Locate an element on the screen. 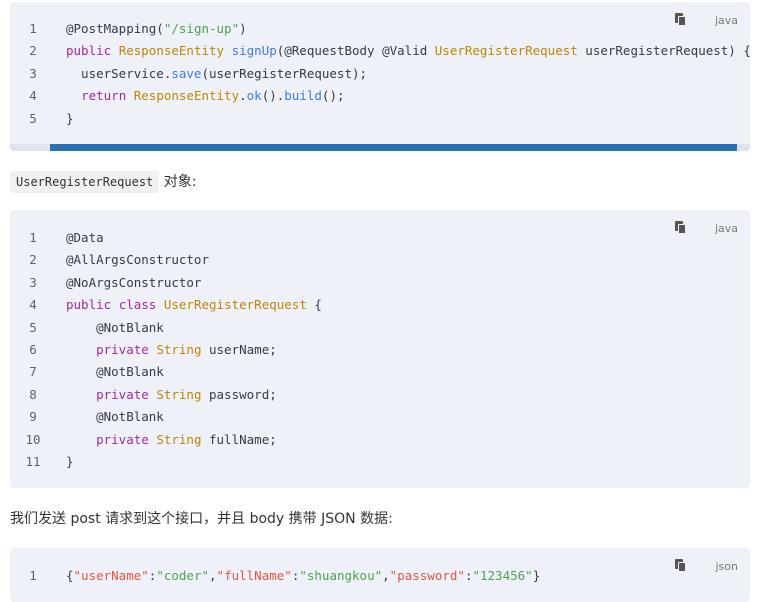 The image size is (760, 602). code-token: "userName" is located at coordinates (111, 575).